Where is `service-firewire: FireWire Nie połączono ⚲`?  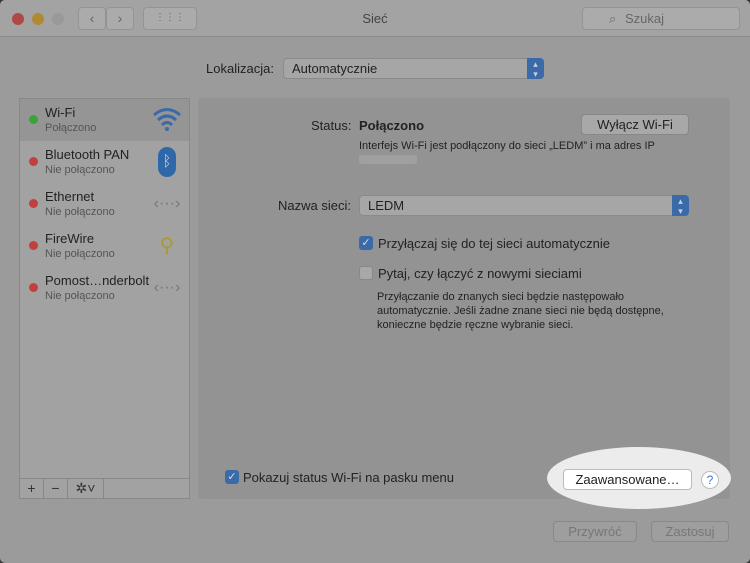
service-firewire: FireWire Nie połączono ⚲ is located at coordinates (104, 246).